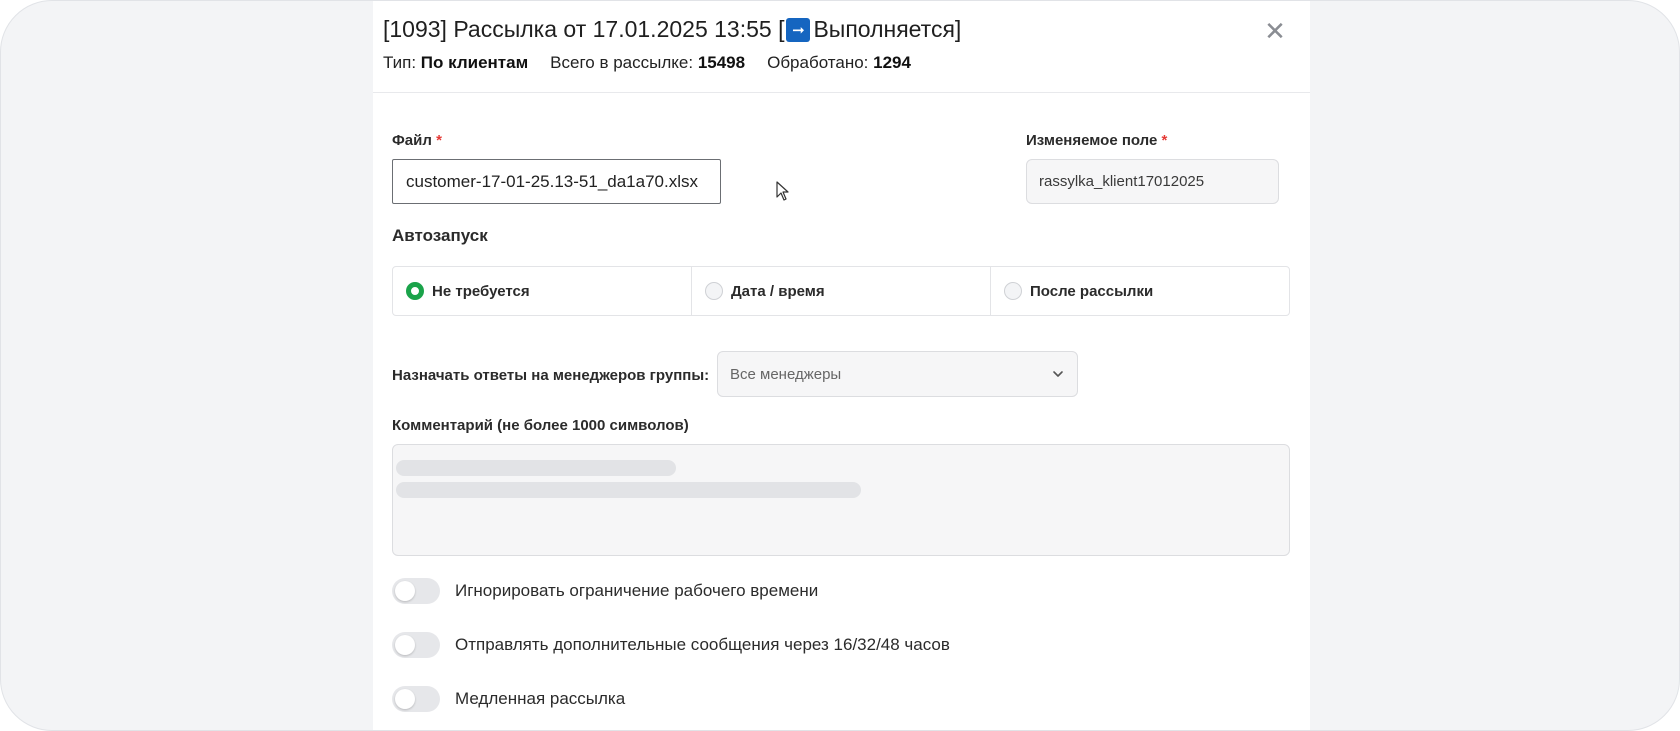 This screenshot has width=1680, height=731. I want to click on title-text: [1093] Рассылка от 17.01.2025 13:55 [, so click(584, 29).